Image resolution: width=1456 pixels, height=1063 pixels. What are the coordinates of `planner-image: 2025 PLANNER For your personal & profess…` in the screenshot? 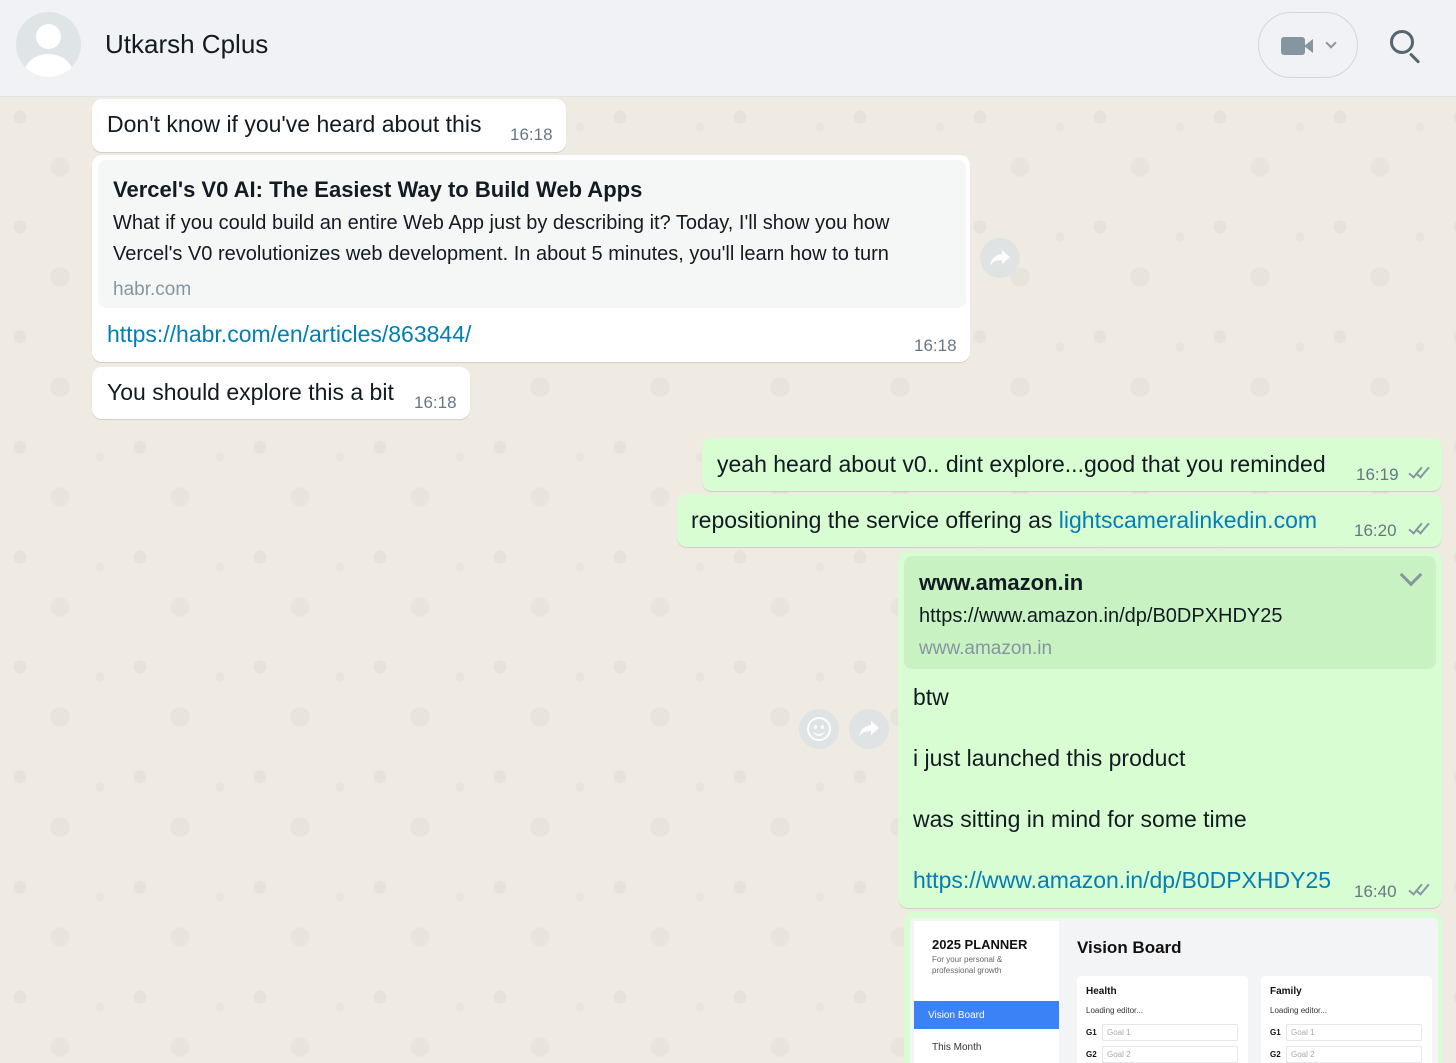 It's located at (1174, 990).